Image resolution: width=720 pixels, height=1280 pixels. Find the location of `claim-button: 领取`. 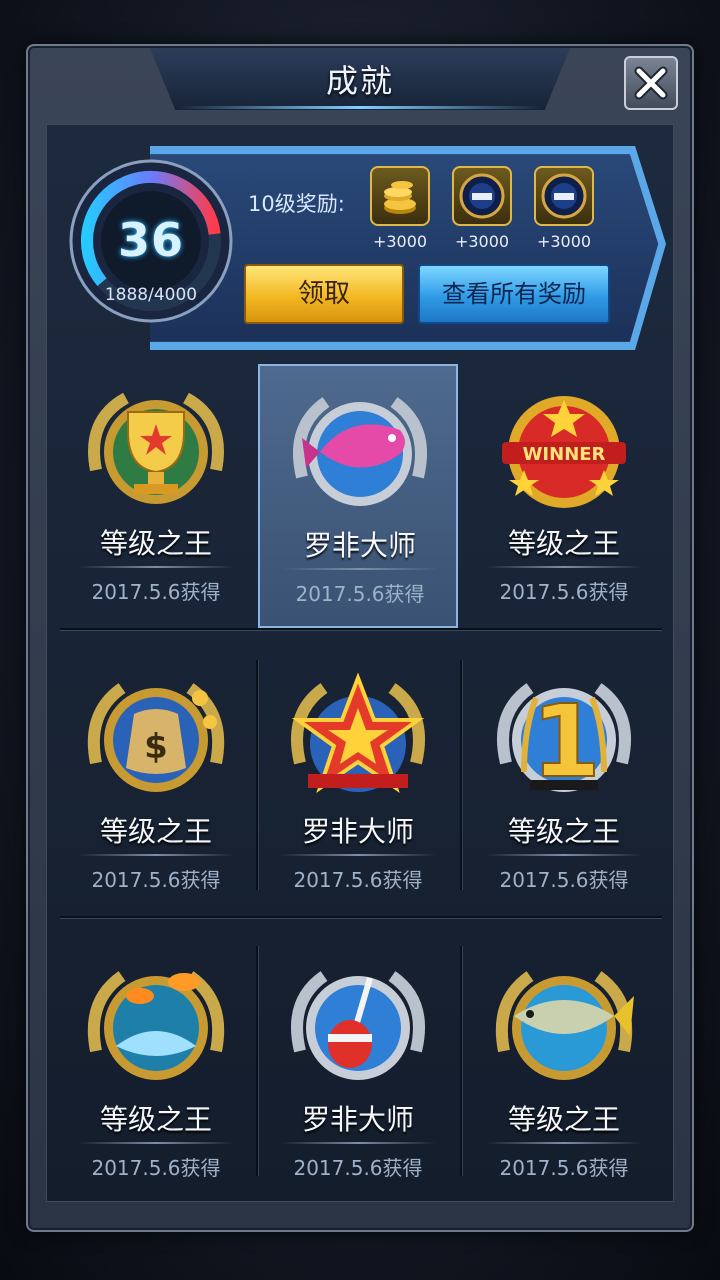

claim-button: 领取 is located at coordinates (324, 294).